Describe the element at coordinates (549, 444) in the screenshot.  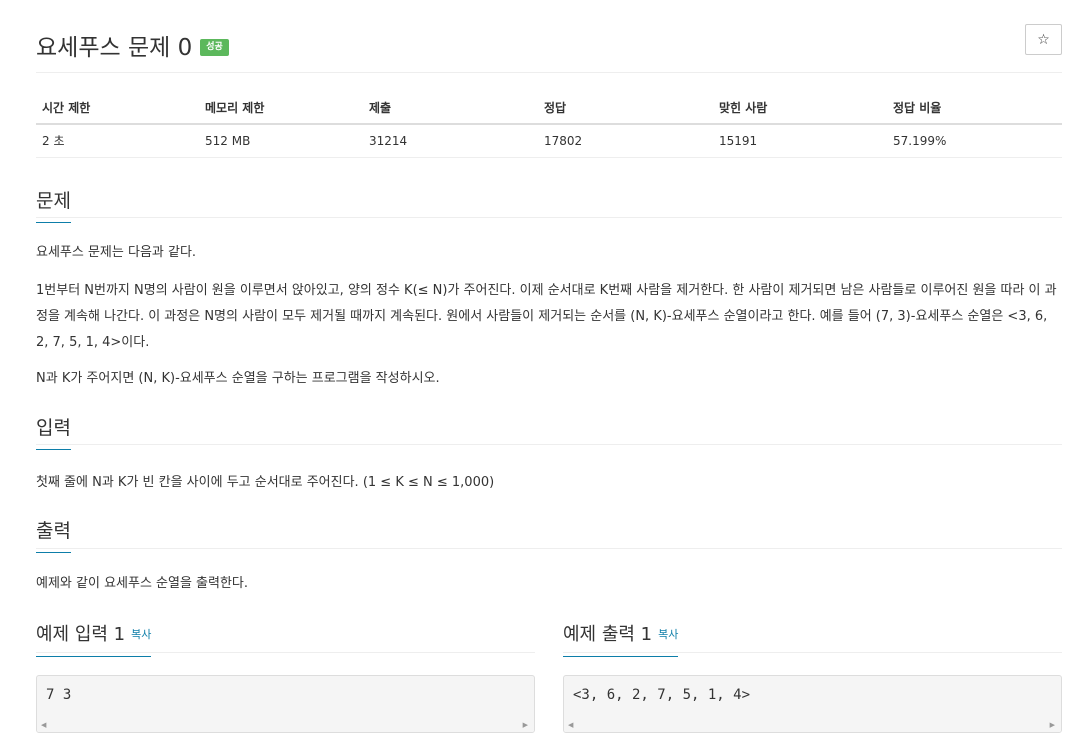
I see `input-section-divider` at that location.